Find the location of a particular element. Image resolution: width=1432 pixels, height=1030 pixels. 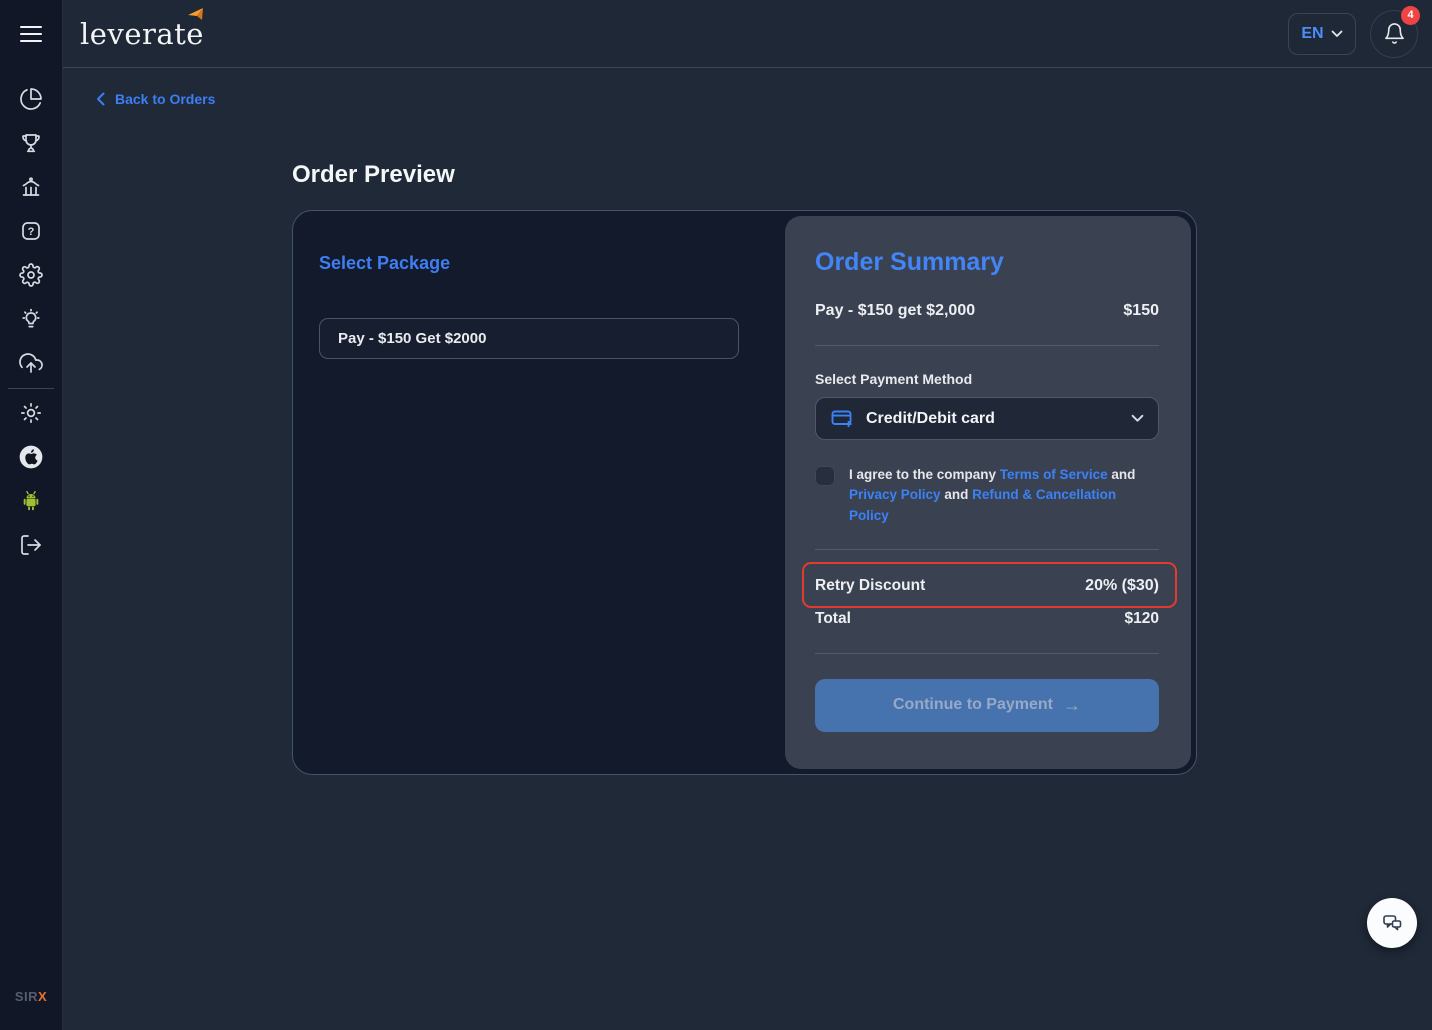

chevron-left-icon is located at coordinates (101, 99).